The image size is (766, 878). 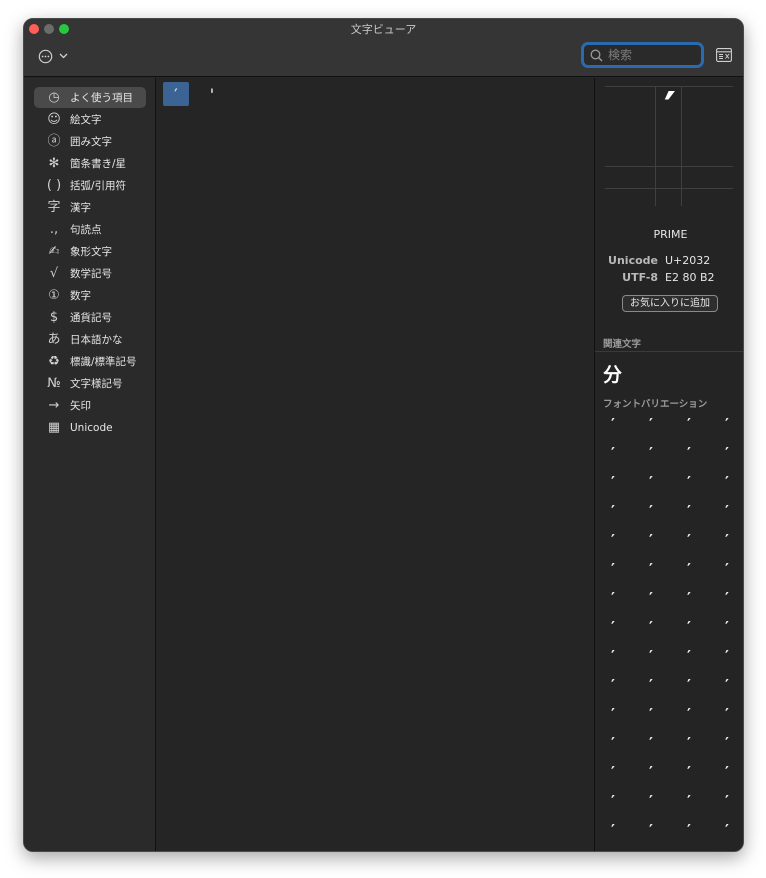 I want to click on sidebar-item: ✍ 象形文字, so click(x=90, y=251).